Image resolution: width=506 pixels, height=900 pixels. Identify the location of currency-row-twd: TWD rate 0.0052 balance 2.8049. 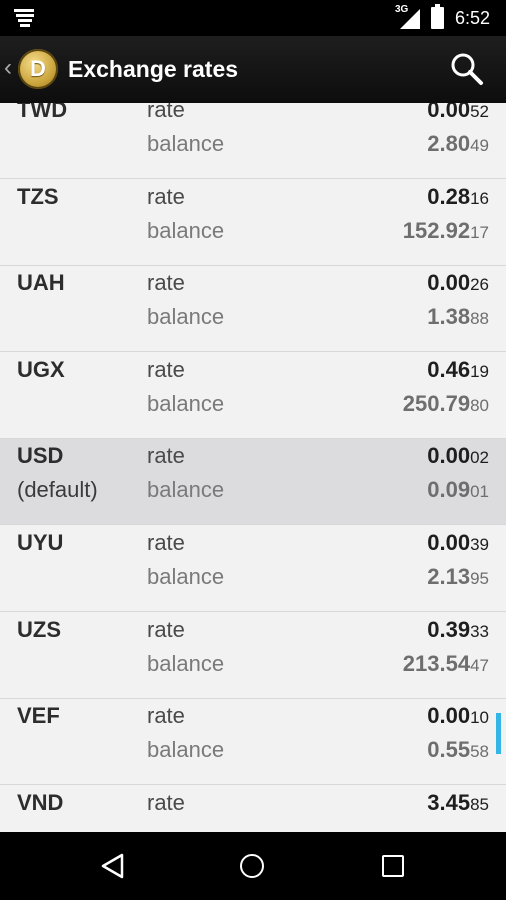
(253, 141).